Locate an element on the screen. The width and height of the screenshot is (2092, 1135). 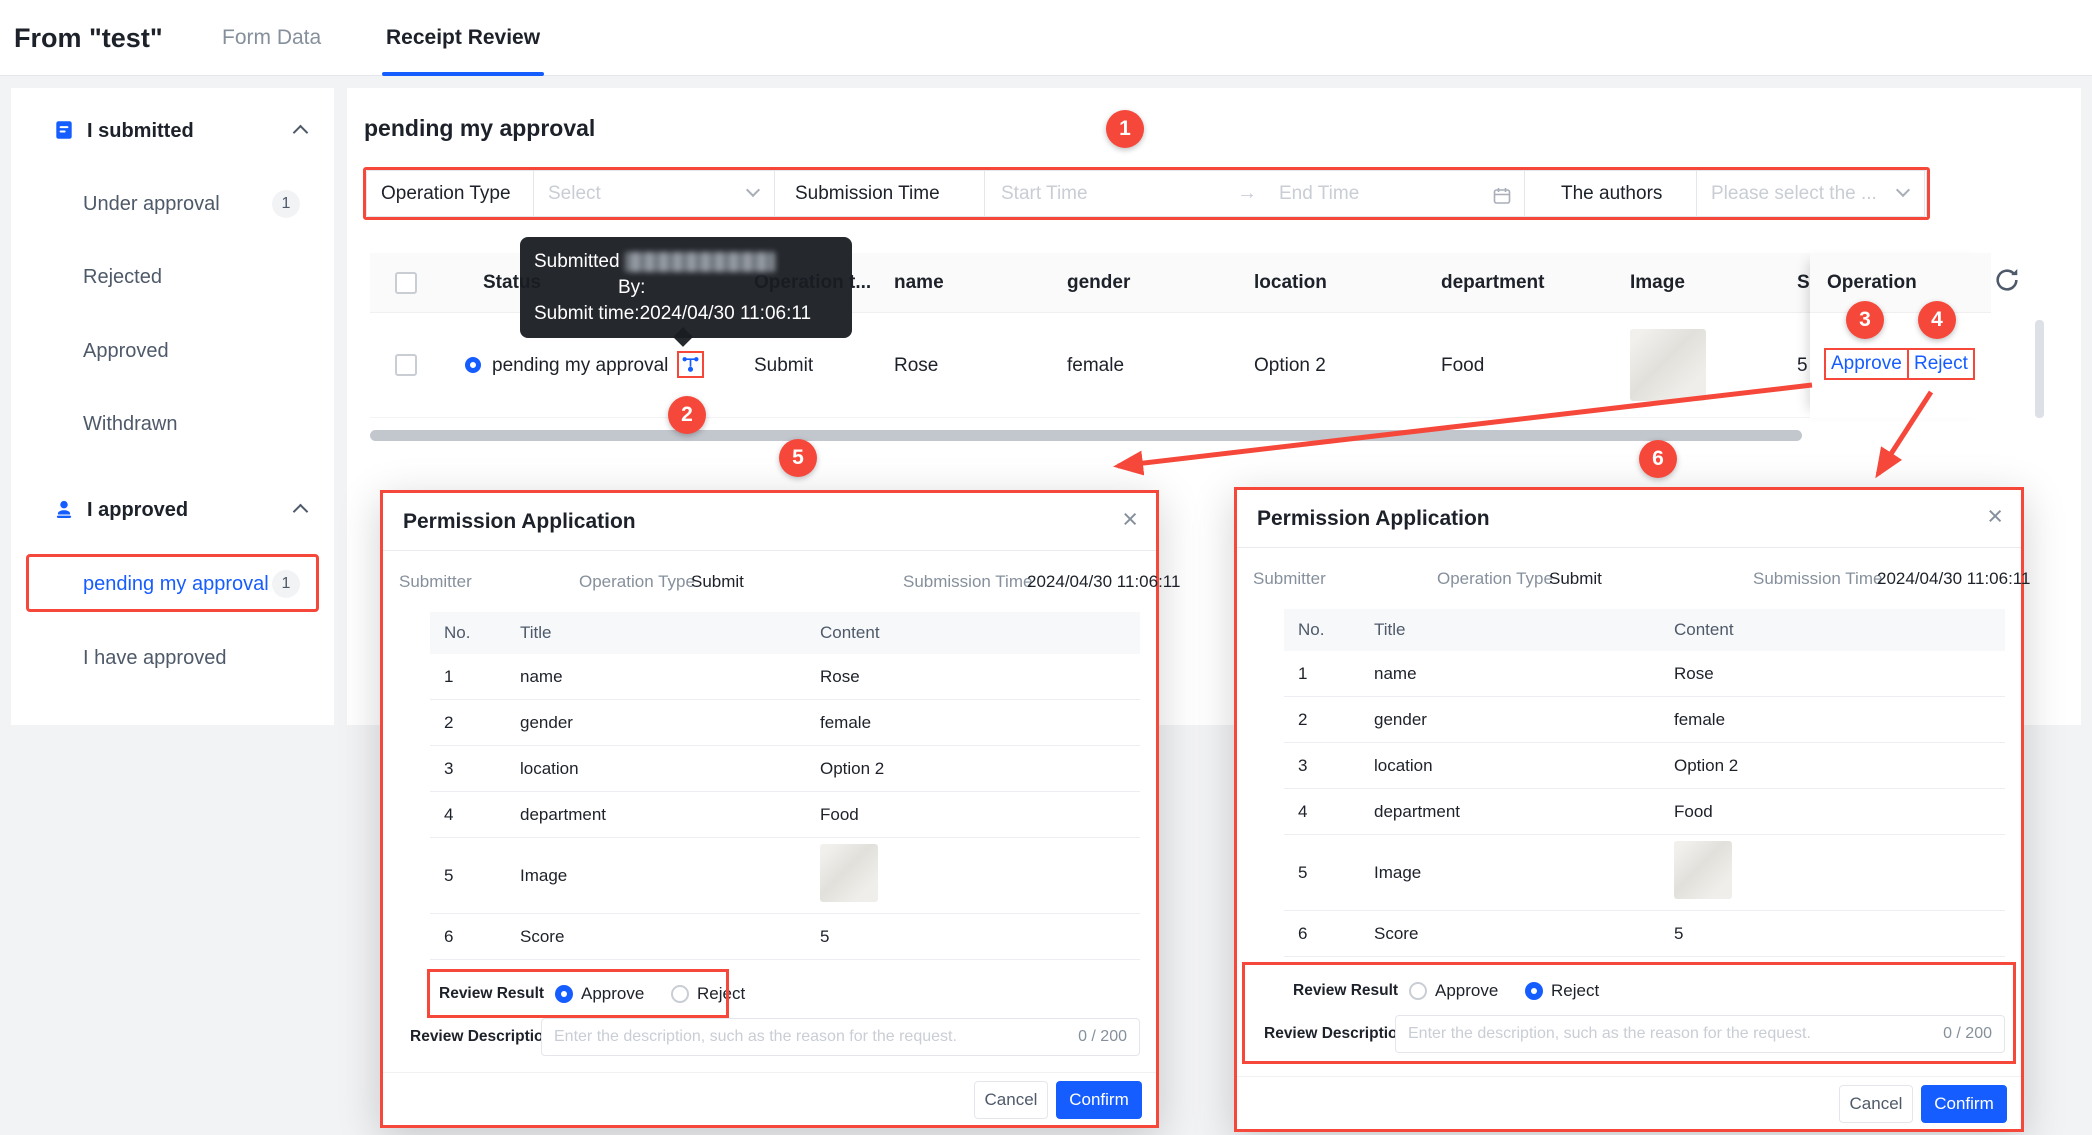
annotation-box-flow-icon is located at coordinates (690, 364).